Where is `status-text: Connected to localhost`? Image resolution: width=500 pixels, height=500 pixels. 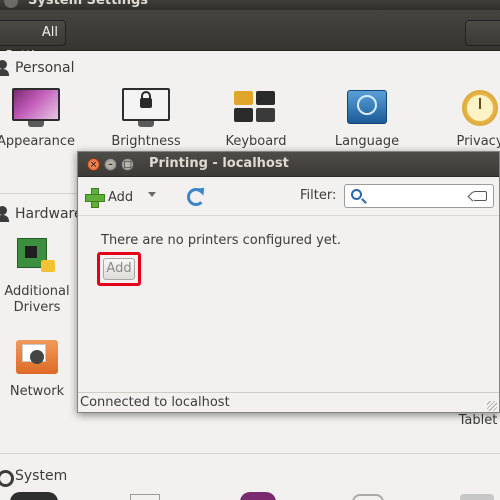 status-text: Connected to localhost is located at coordinates (155, 402).